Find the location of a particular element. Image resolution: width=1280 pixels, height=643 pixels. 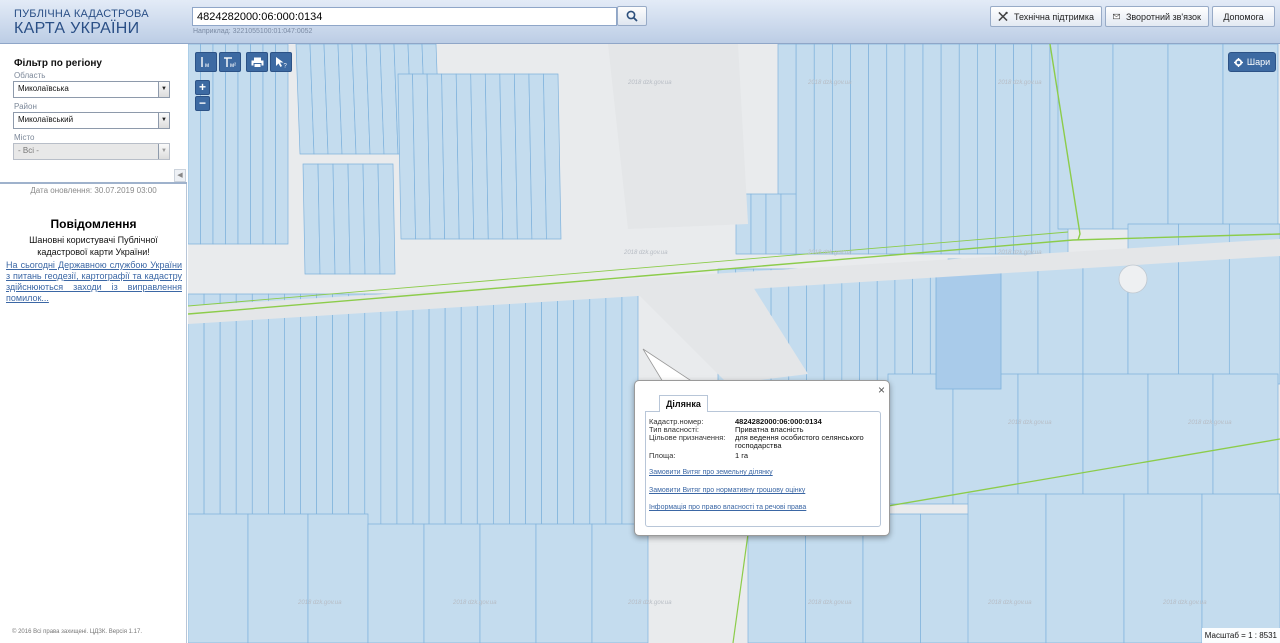

search-icon is located at coordinates (632, 16).